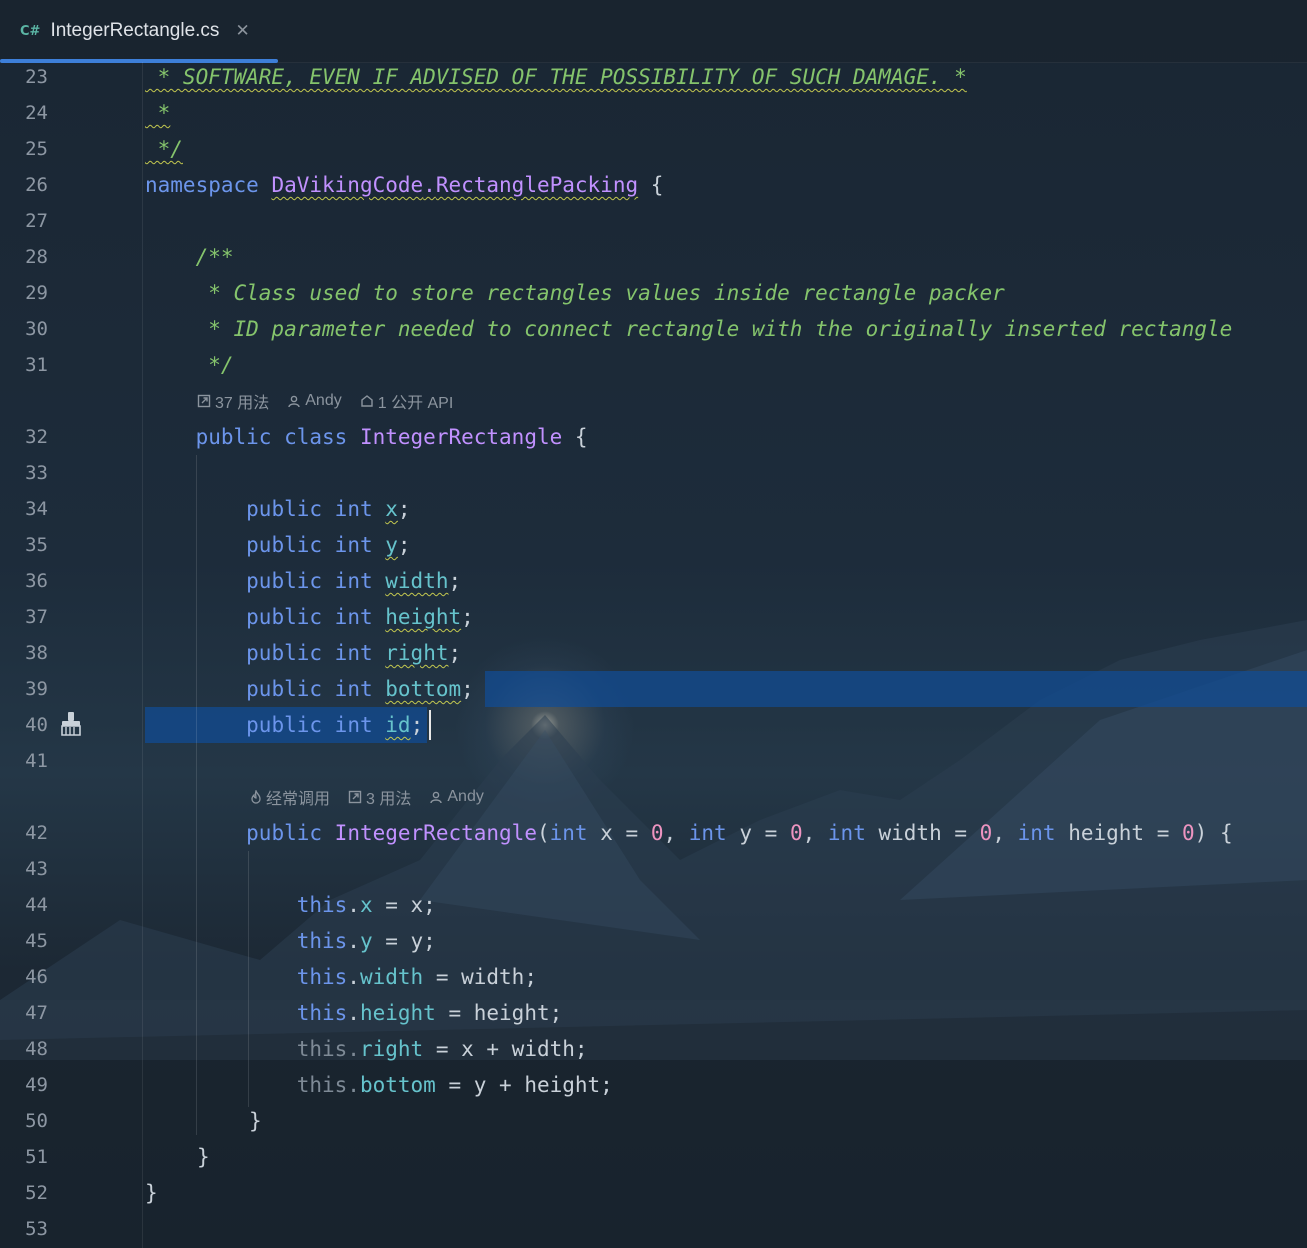 The image size is (1307, 1248). What do you see at coordinates (653, 365) in the screenshot?
I see `code-line: 31 */` at bounding box center [653, 365].